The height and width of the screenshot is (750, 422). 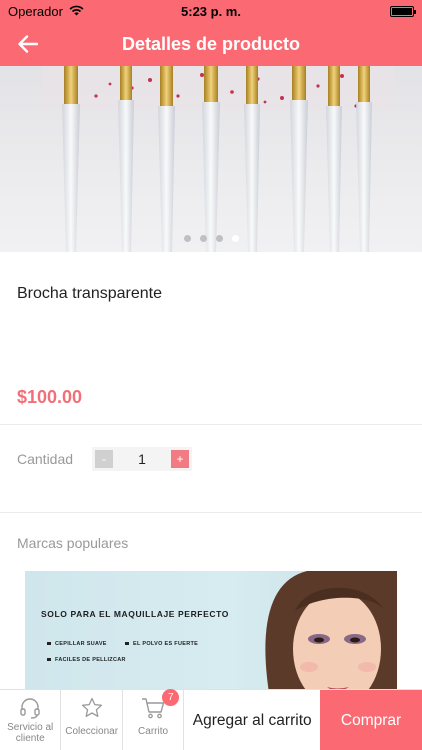 I want to click on navigation-bar: Detalles de producto, so click(x=211, y=44).